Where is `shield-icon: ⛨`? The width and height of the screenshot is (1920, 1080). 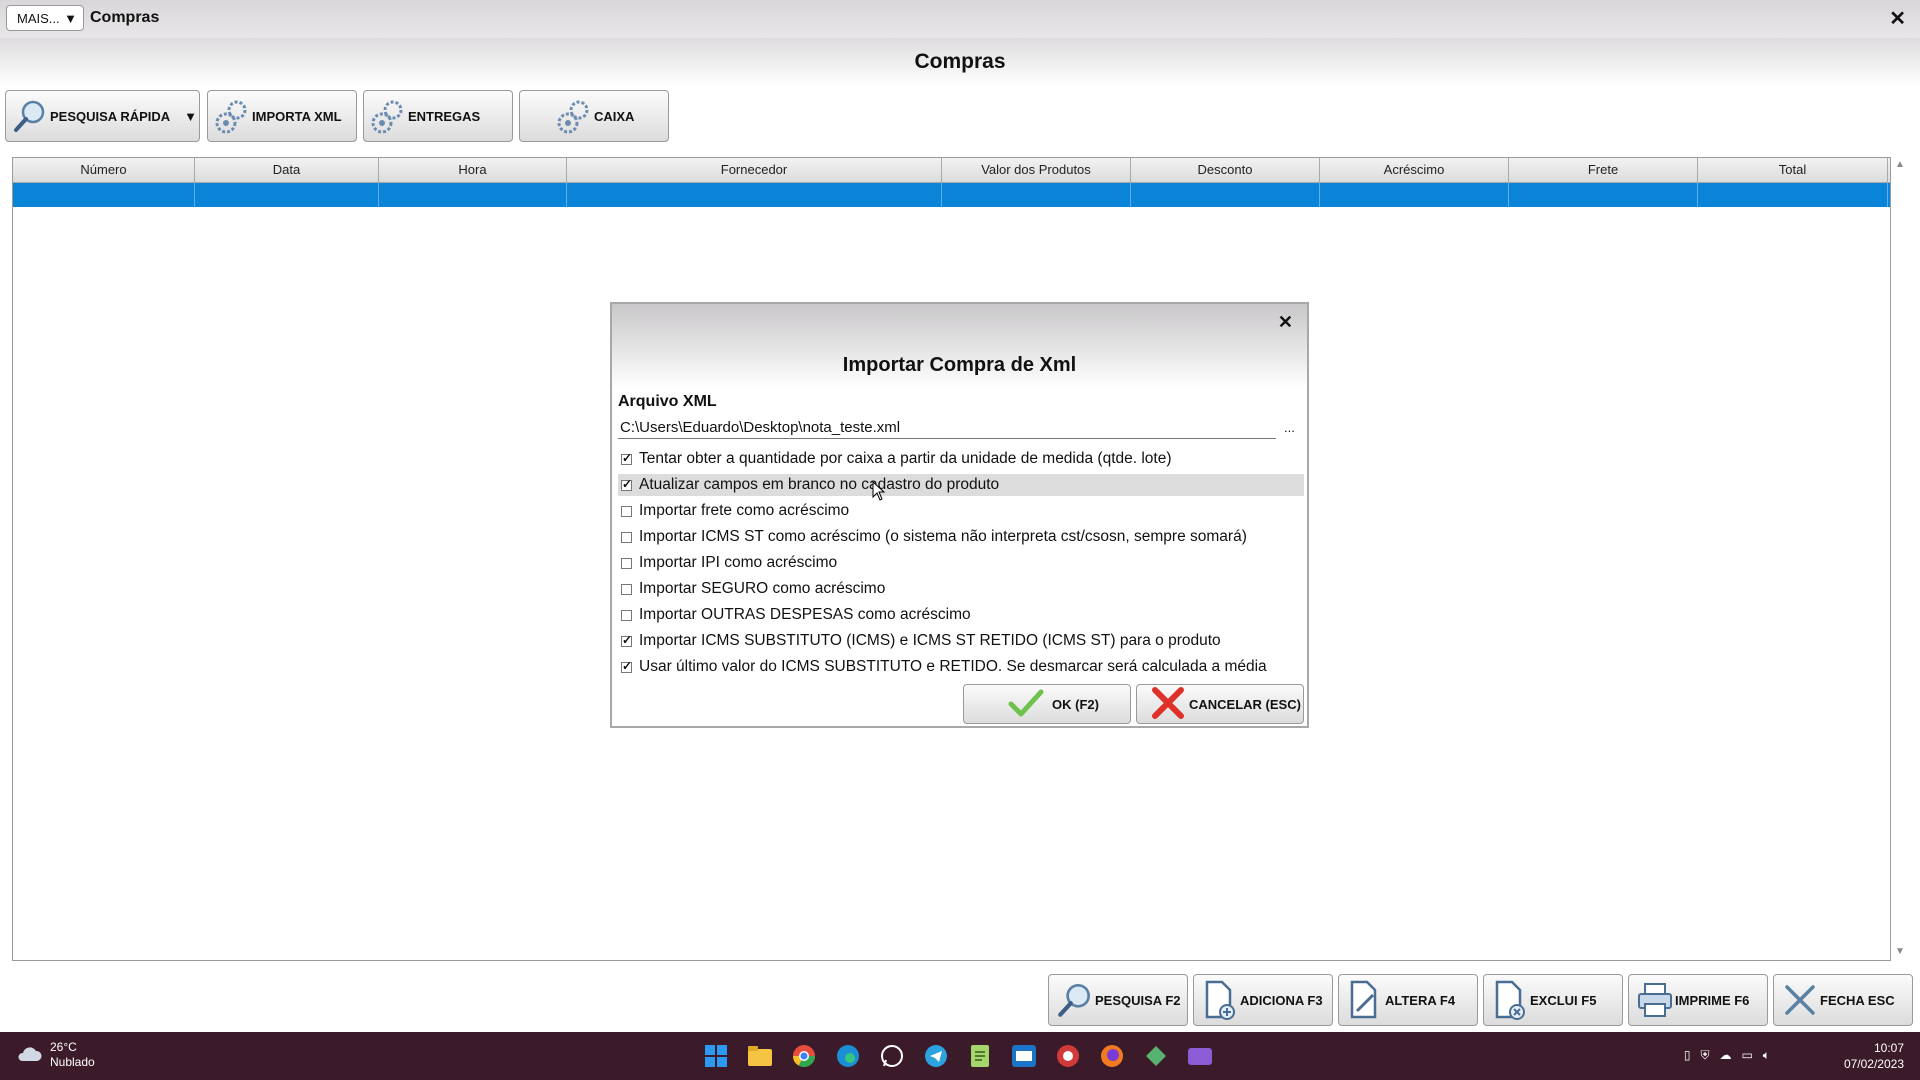 shield-icon: ⛨ is located at coordinates (1704, 1055).